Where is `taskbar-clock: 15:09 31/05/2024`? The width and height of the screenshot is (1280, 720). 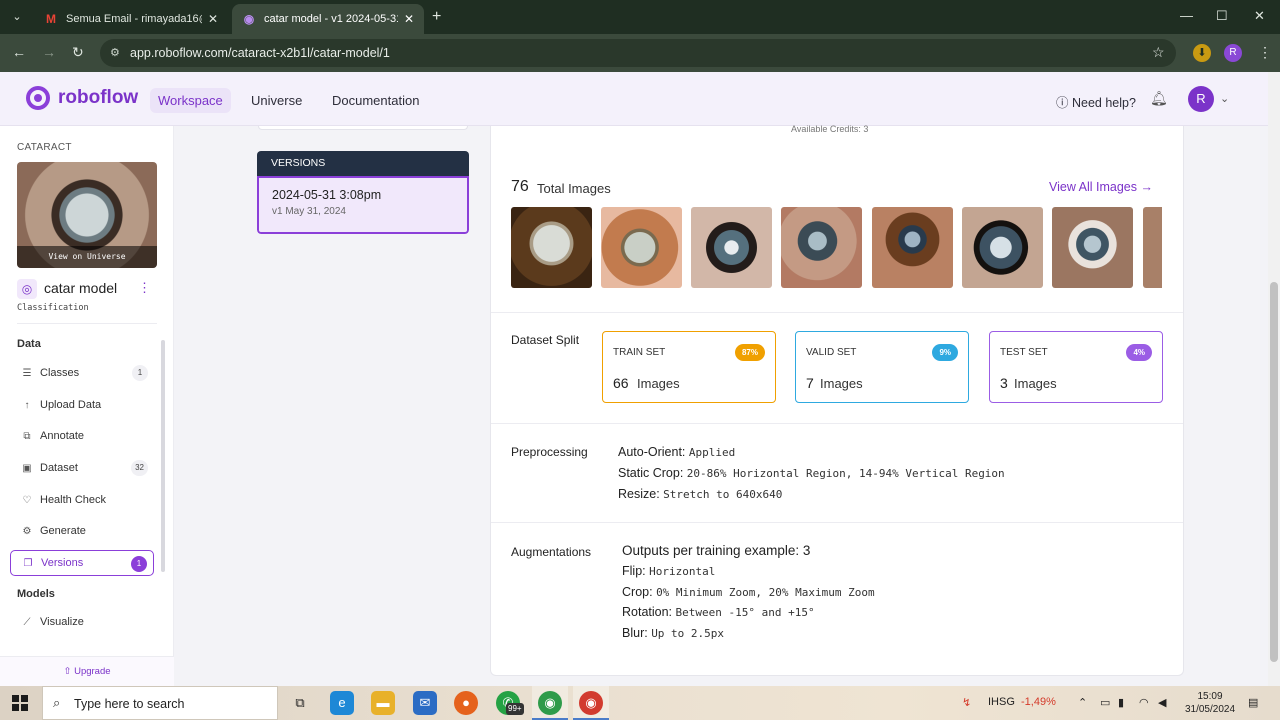 taskbar-clock: 15:09 31/05/2024 is located at coordinates (1210, 703).